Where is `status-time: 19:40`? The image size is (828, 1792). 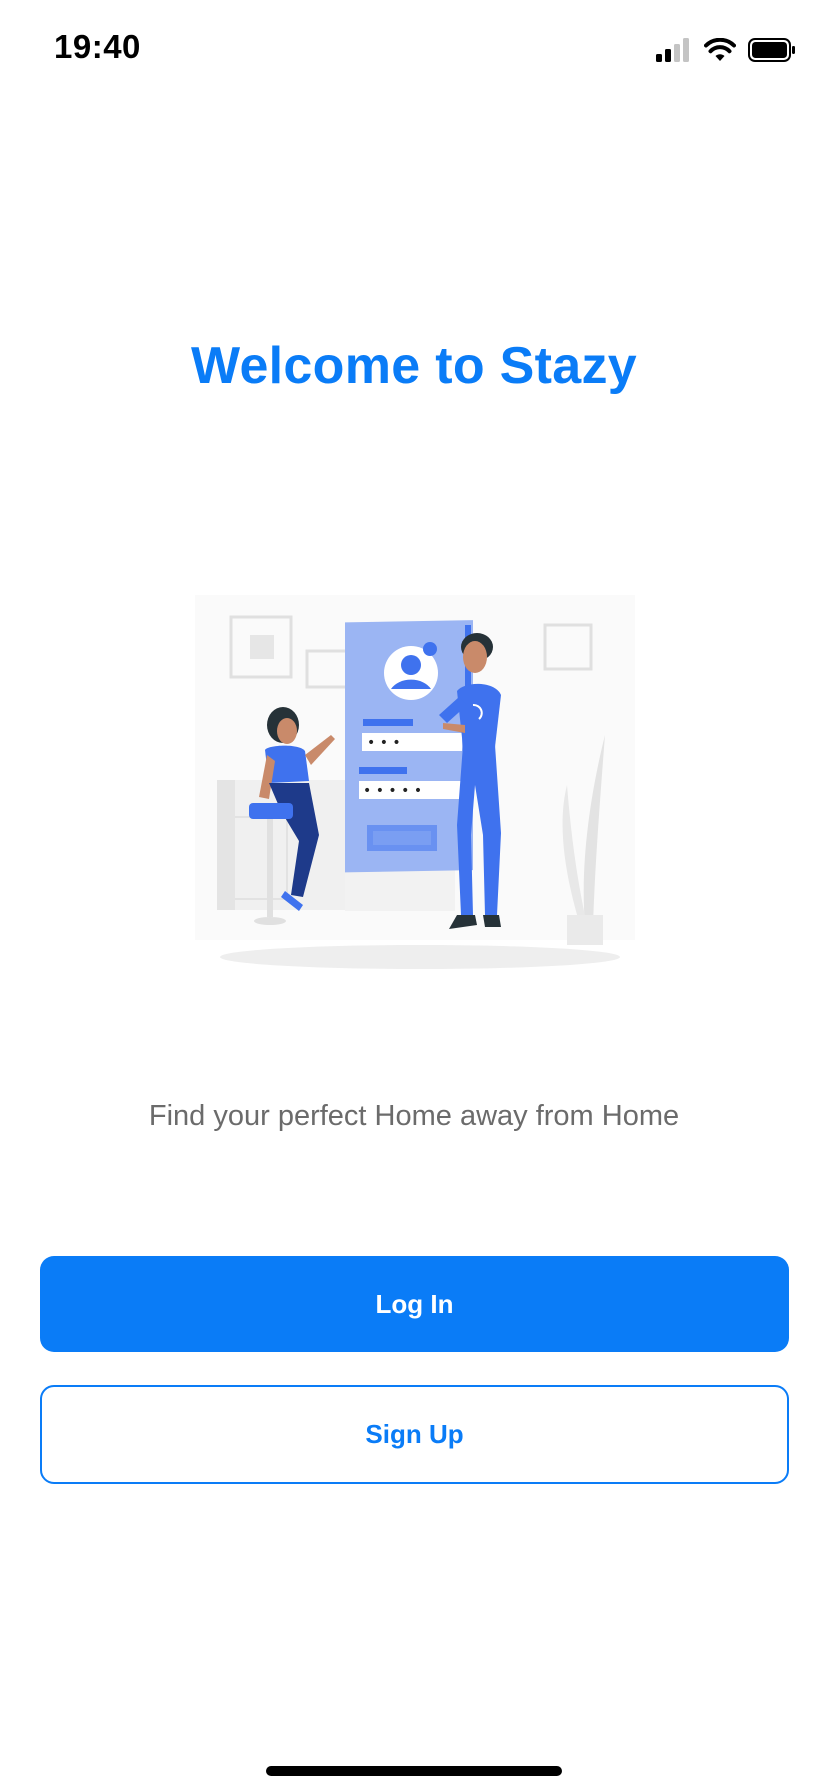 status-time: 19:40 is located at coordinates (97, 46).